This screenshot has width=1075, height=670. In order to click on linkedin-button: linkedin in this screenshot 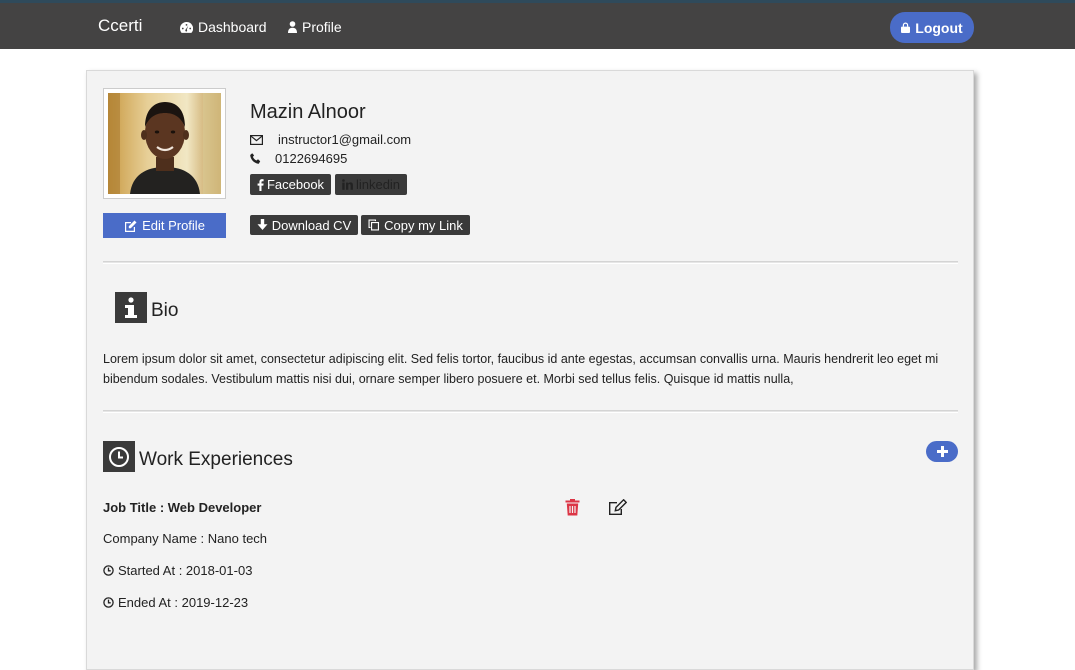, I will do `click(371, 184)`.